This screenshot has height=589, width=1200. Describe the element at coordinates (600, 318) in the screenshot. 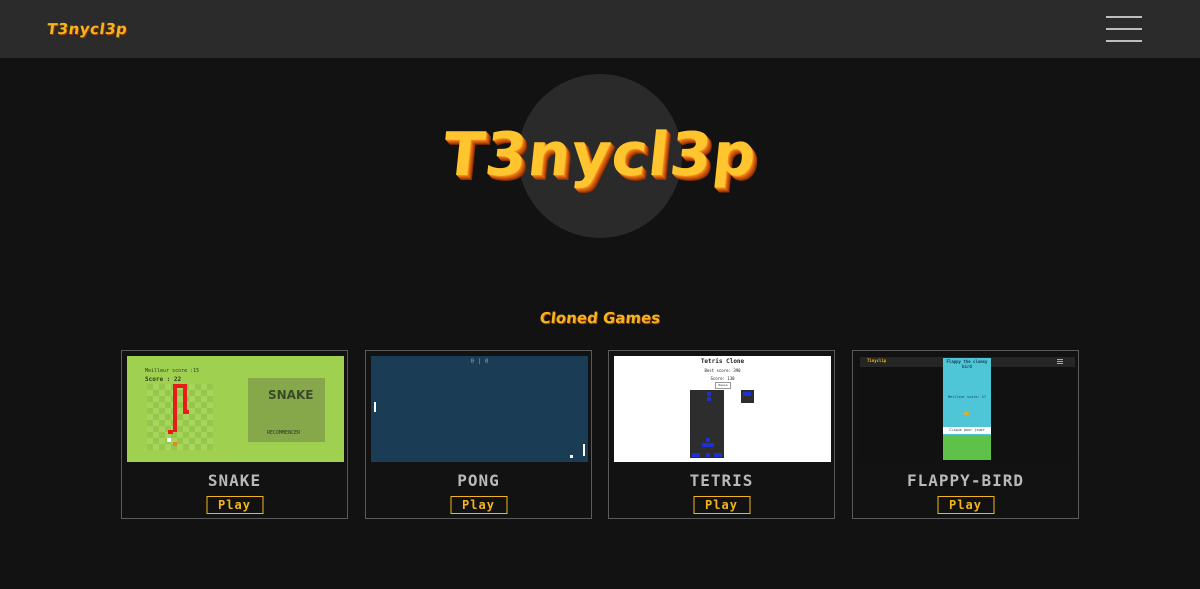

I see `section-title: Cloned Games` at that location.